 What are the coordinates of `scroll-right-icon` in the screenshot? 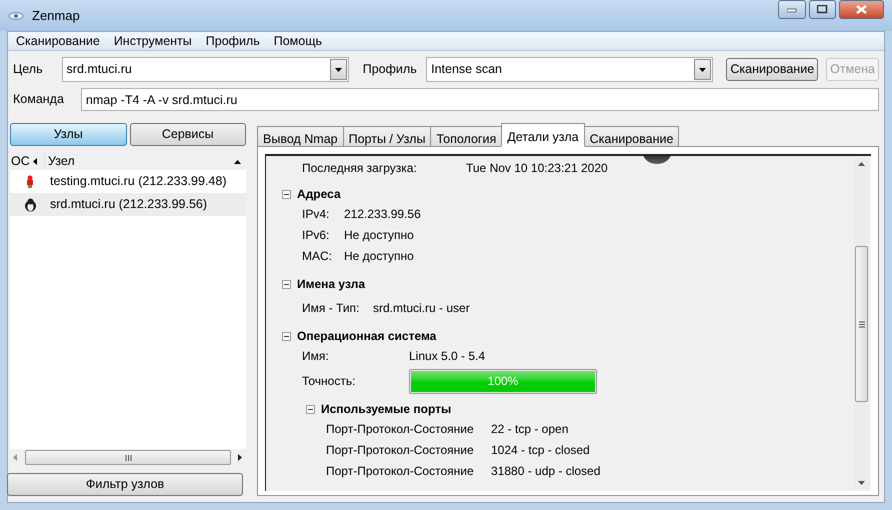 It's located at (240, 457).